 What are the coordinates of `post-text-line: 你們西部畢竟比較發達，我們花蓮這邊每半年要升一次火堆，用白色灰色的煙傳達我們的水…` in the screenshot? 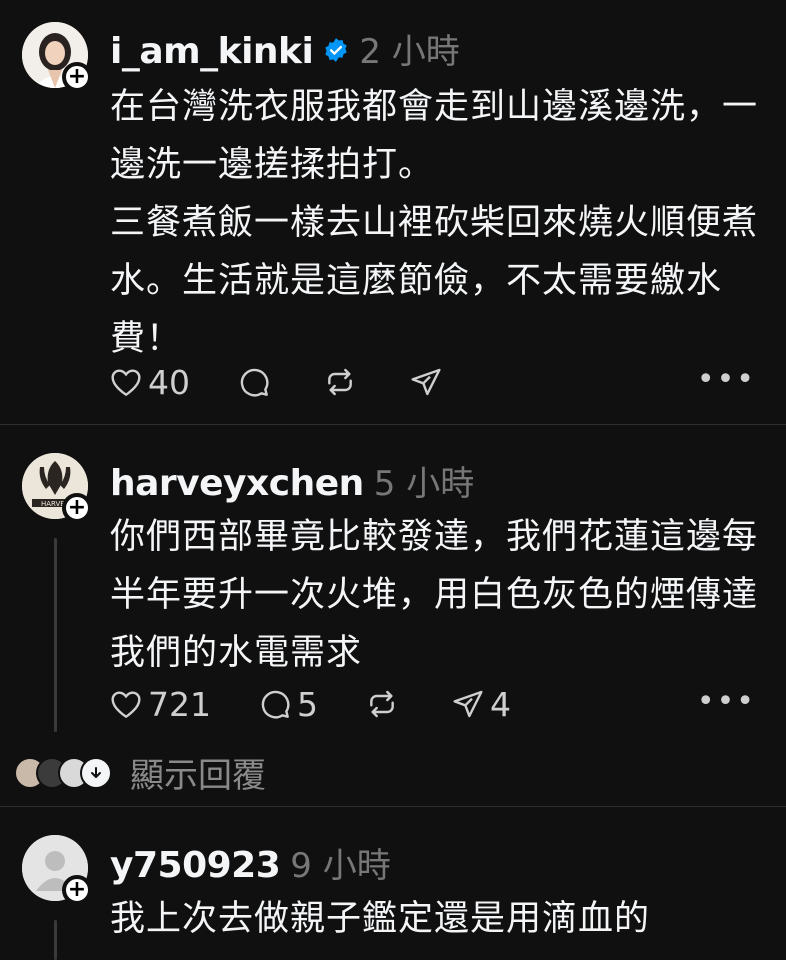 It's located at (434, 595).